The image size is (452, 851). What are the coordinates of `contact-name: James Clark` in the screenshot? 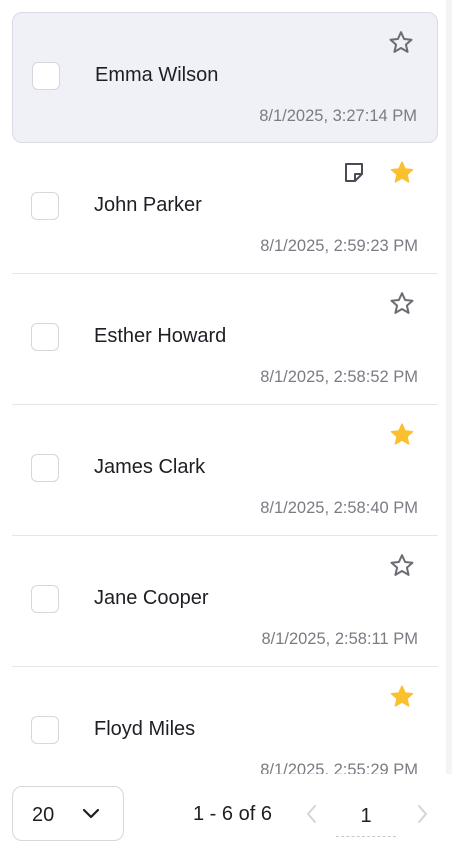 It's located at (150, 467).